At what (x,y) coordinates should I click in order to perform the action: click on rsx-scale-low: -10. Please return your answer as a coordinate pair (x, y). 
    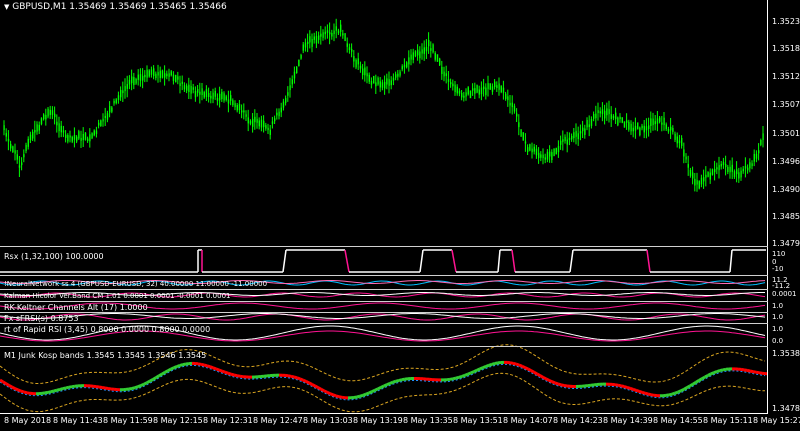
    Looking at the image, I should click on (778, 269).